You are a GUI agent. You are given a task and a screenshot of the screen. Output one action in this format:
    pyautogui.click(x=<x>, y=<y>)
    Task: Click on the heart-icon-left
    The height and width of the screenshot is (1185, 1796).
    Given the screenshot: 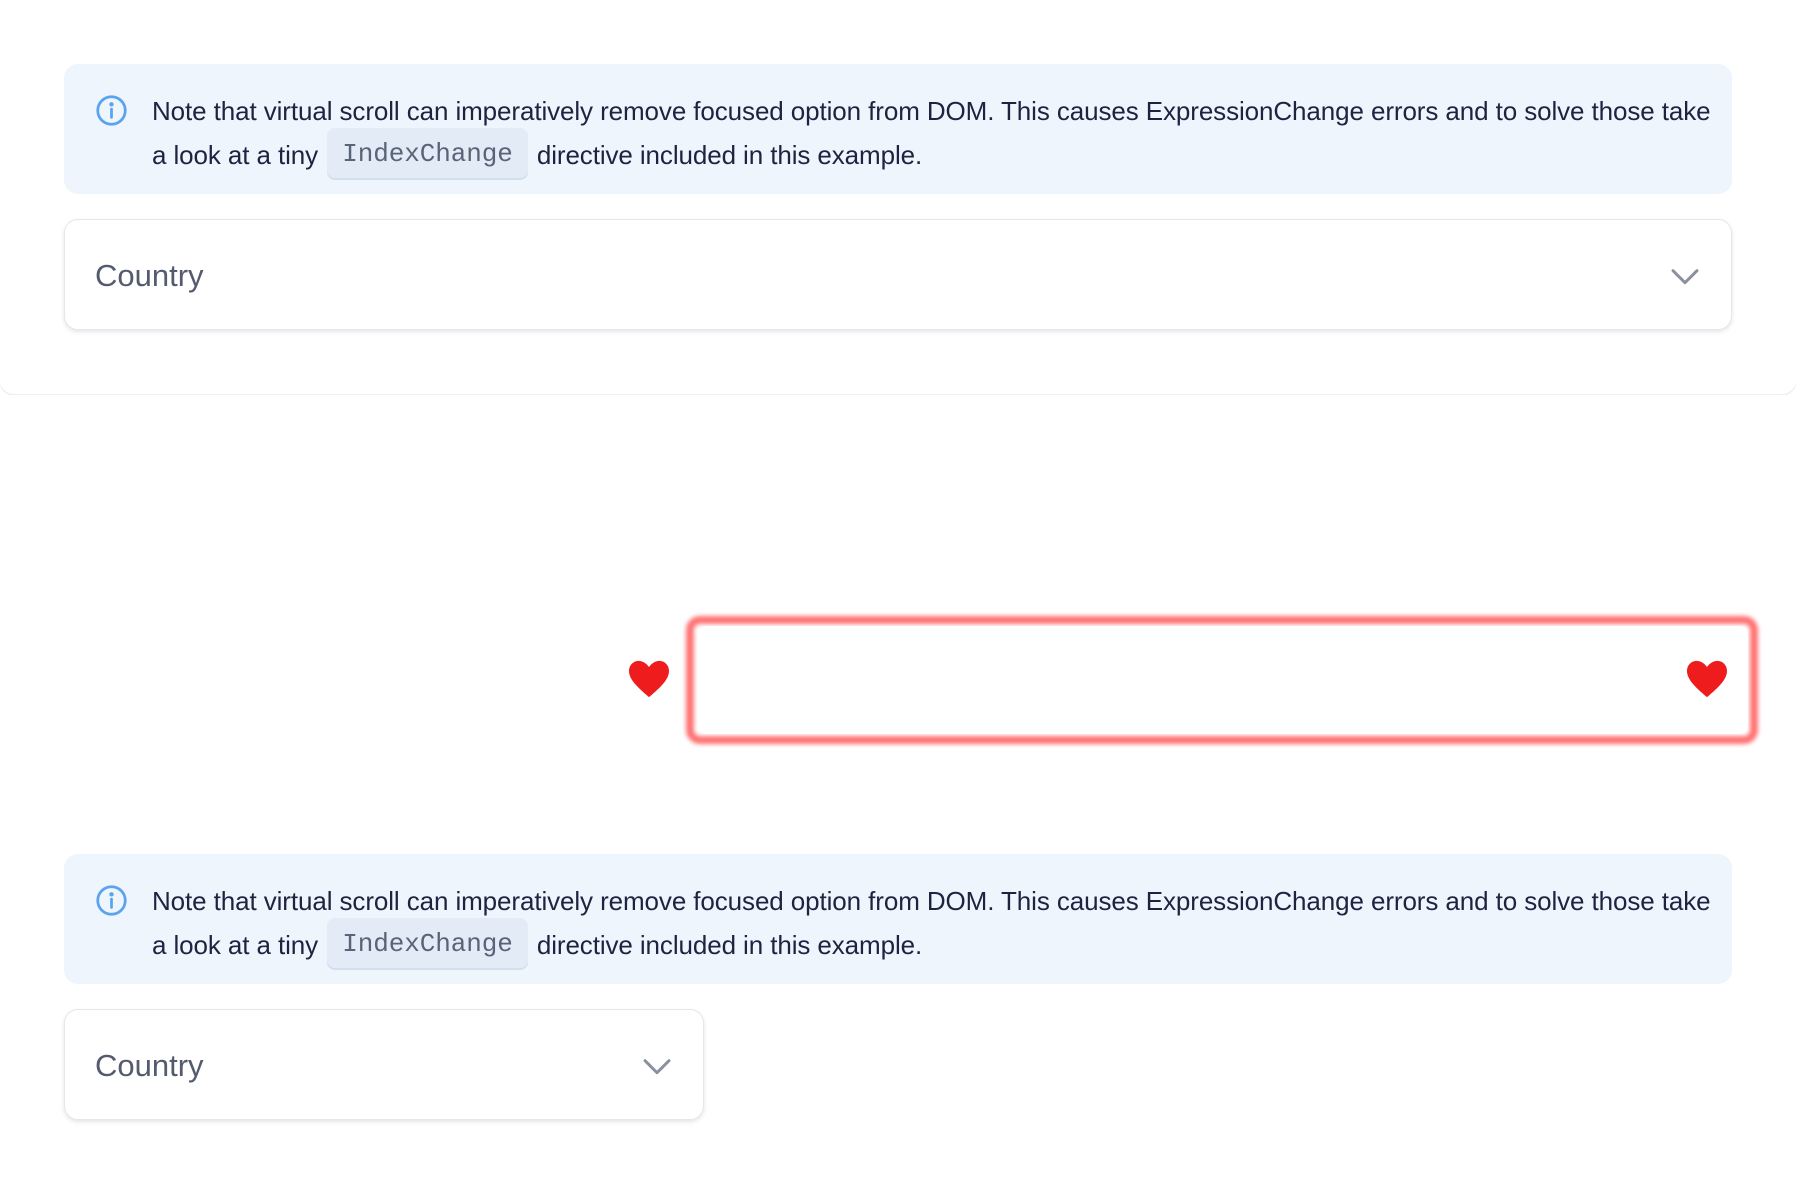 What is the action you would take?
    pyautogui.click(x=649, y=679)
    